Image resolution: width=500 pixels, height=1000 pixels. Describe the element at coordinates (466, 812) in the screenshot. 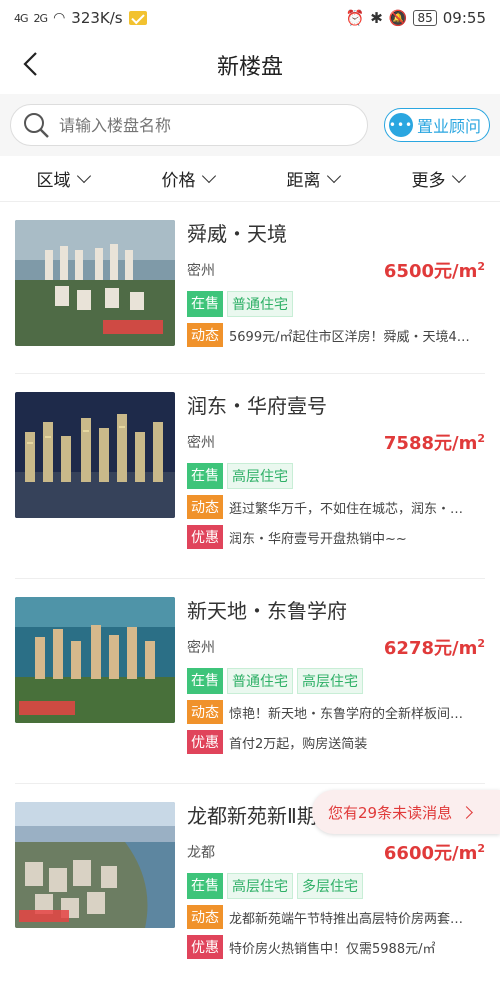

I see `chevron-right-icon` at that location.